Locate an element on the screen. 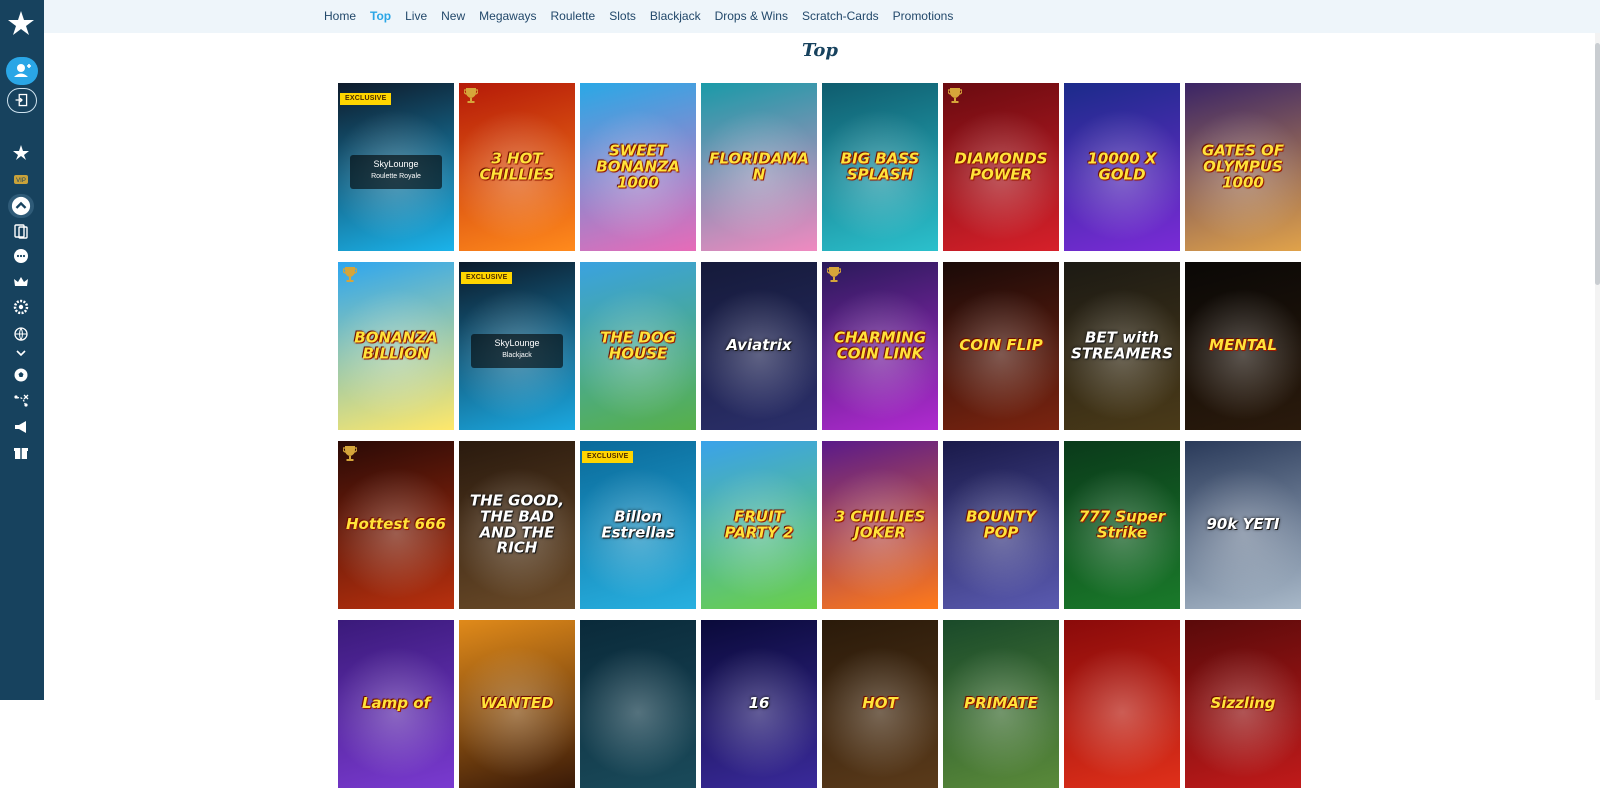 The image size is (1600, 788). game-title: DIAMONDS POWER is located at coordinates (1001, 166).